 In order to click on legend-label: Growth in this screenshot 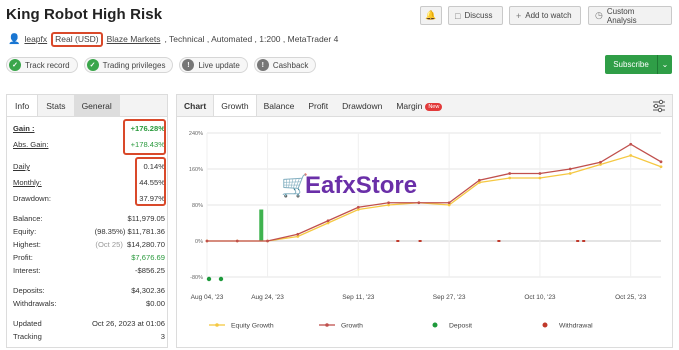, I will do `click(352, 326)`.